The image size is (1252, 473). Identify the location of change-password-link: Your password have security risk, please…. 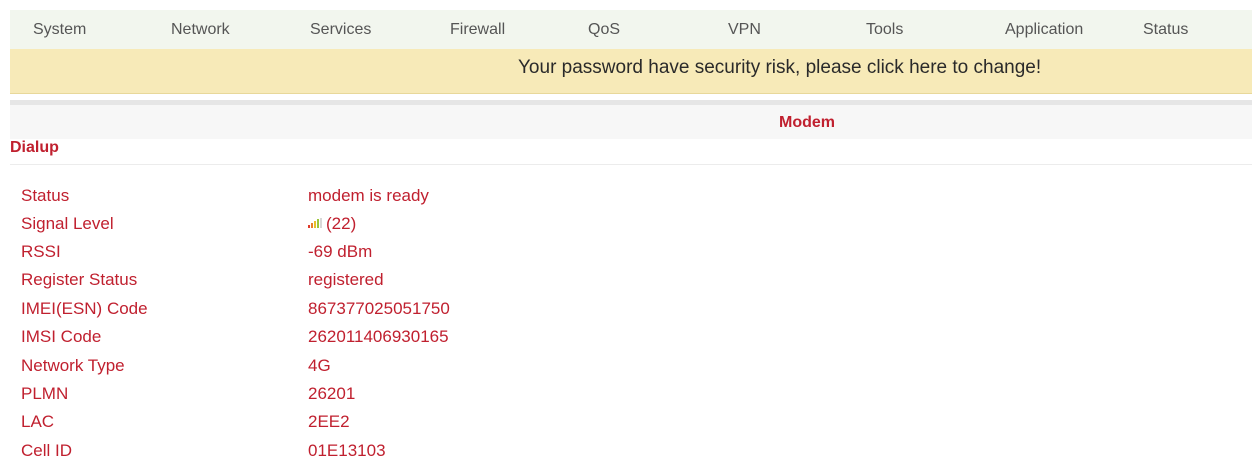
(779, 68).